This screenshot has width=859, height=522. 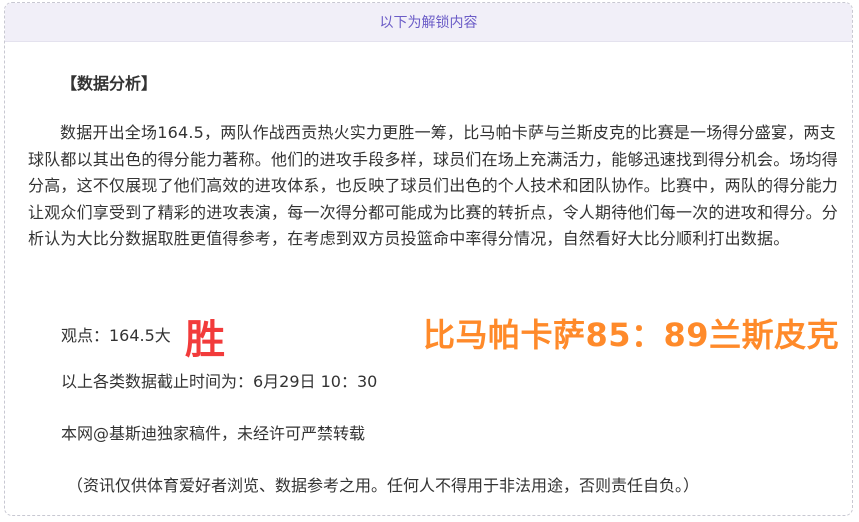 What do you see at coordinates (213, 433) in the screenshot?
I see `copyright-notice: 本网@基斯迪独家稿件，未经许可严禁转载` at bounding box center [213, 433].